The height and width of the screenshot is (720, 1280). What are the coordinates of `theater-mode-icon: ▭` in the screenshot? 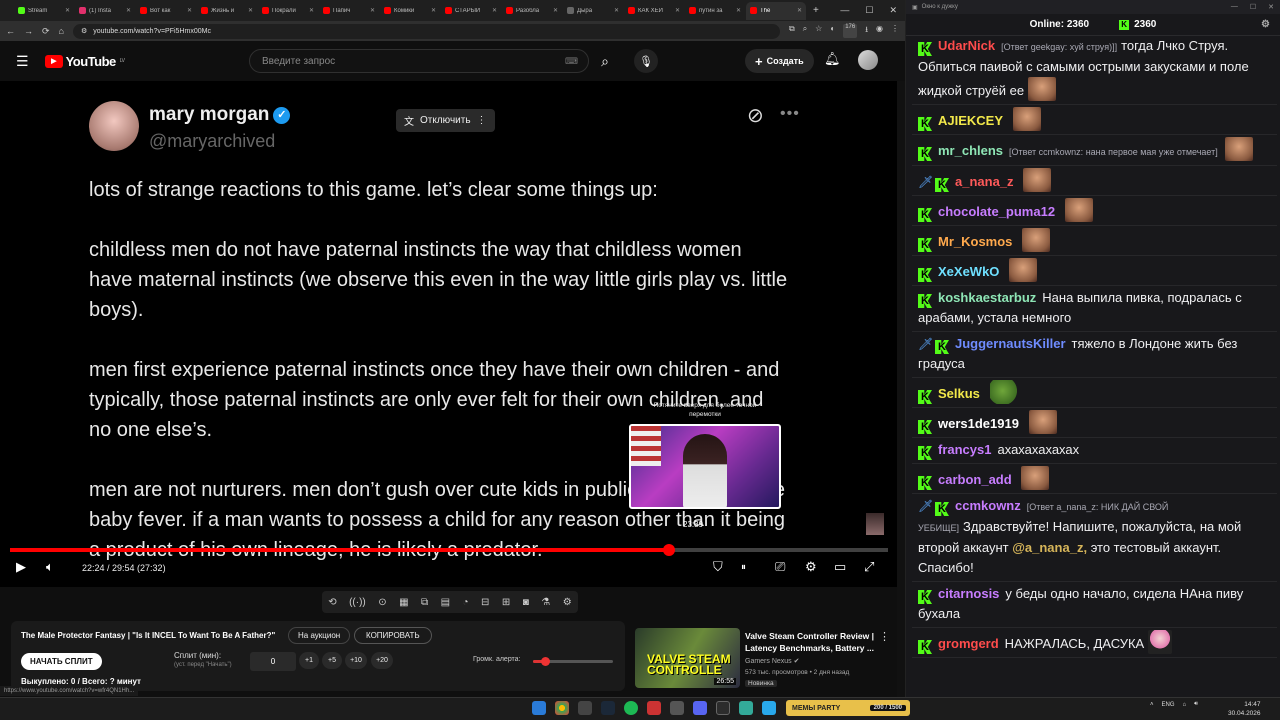 It's located at (840, 567).